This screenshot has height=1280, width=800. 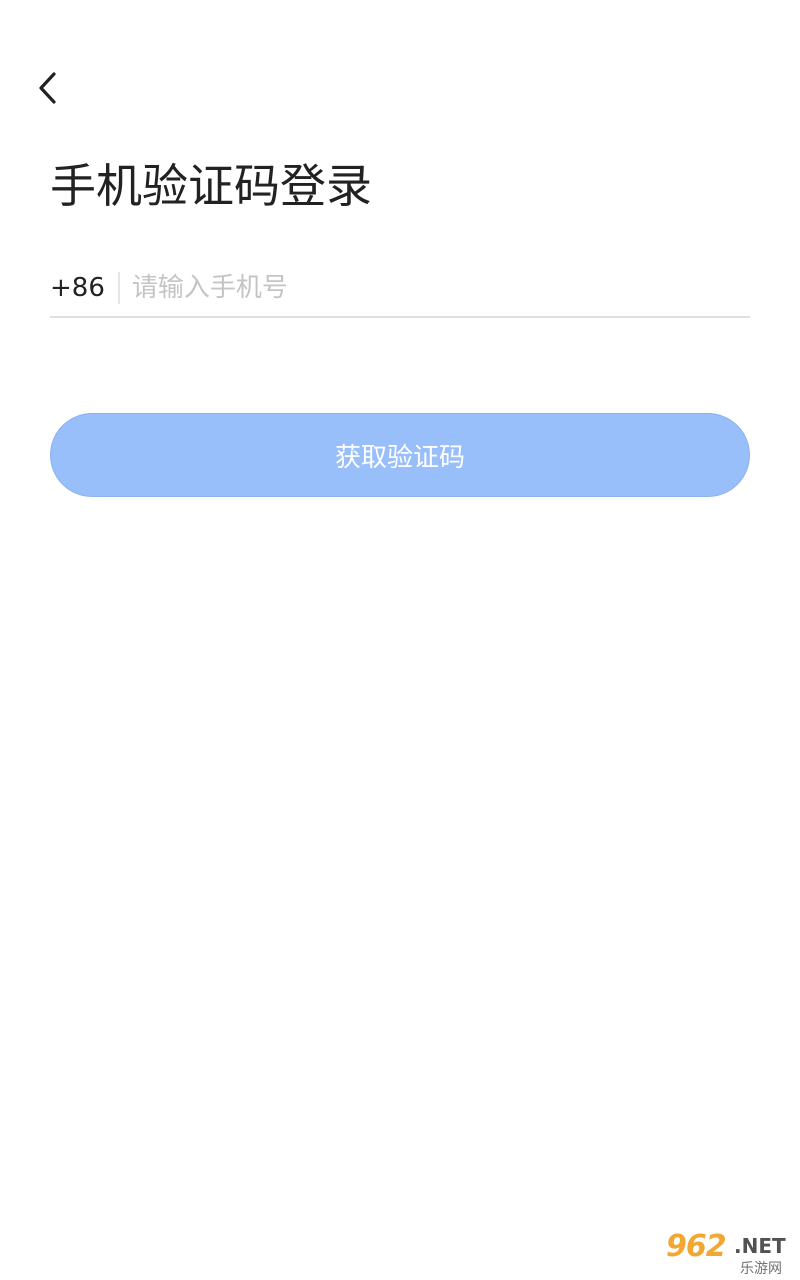 What do you see at coordinates (84, 288) in the screenshot?
I see `country-code-selector: +86` at bounding box center [84, 288].